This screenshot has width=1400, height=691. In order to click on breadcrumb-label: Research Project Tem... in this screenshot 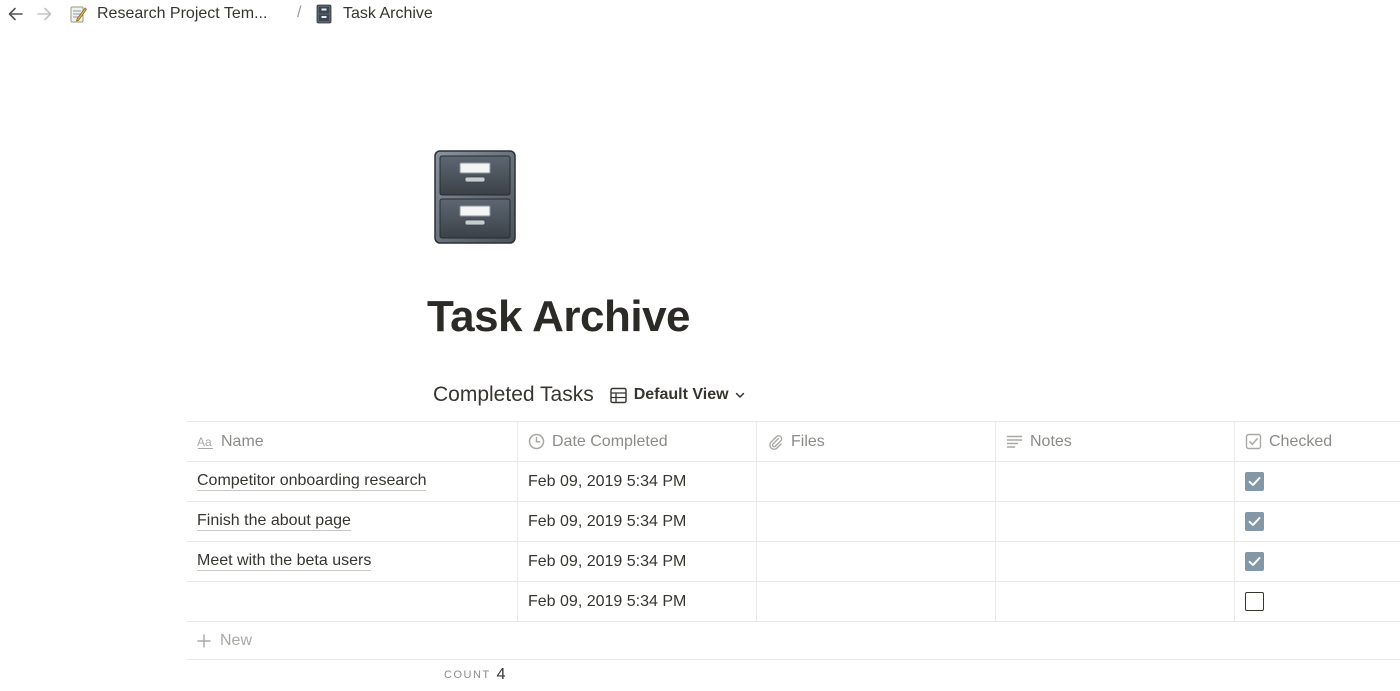, I will do `click(182, 13)`.